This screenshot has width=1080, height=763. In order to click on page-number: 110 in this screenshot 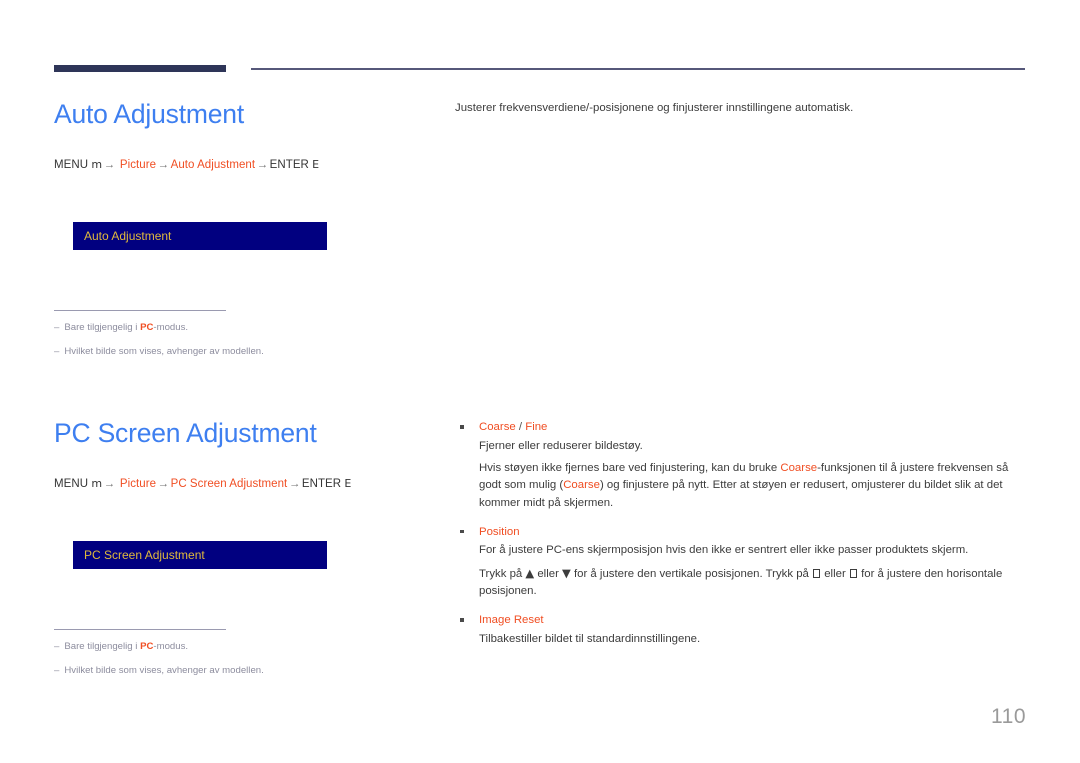, I will do `click(1008, 716)`.